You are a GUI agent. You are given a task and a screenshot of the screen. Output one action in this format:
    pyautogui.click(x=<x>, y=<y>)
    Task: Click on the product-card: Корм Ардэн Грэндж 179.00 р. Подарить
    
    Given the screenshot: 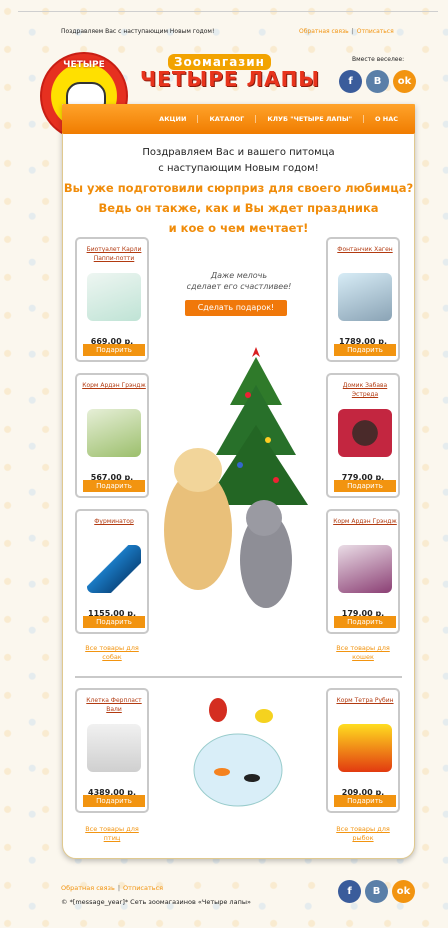 What is the action you would take?
    pyautogui.click(x=363, y=571)
    